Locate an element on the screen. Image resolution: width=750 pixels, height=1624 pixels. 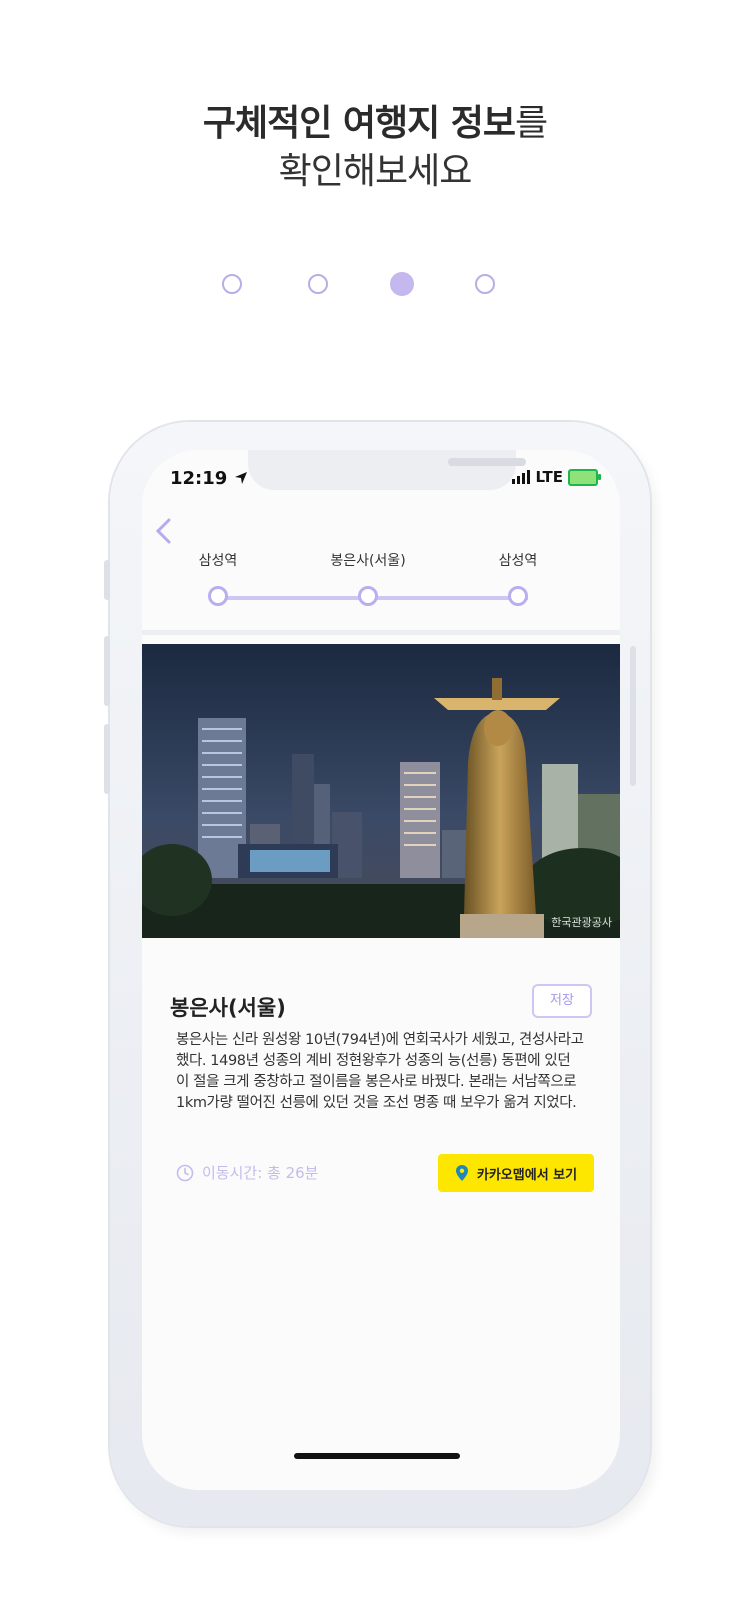
route-stop-start: 삼성역 is located at coordinates (218, 561).